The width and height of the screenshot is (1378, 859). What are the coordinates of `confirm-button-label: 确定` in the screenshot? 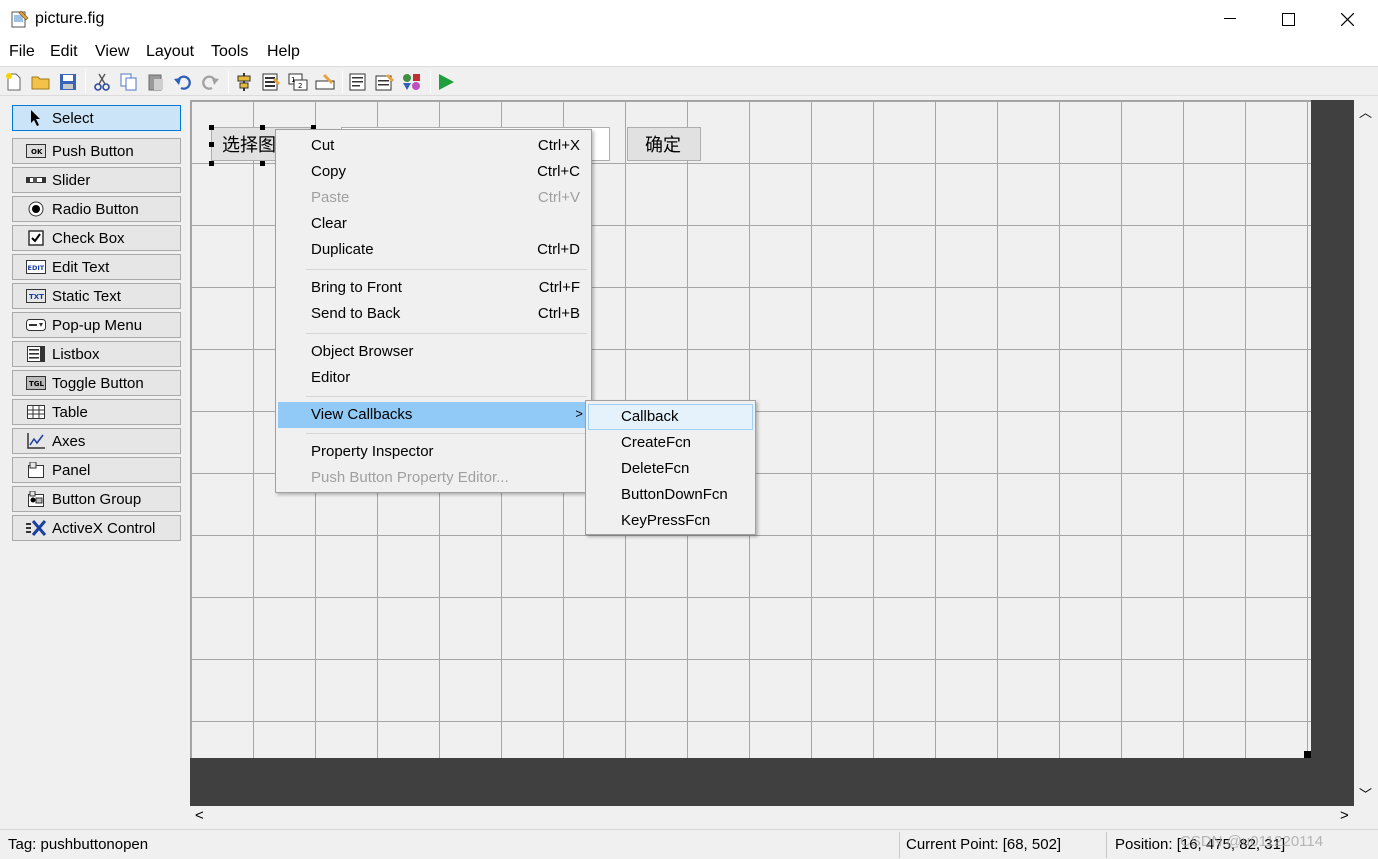 It's located at (663, 145).